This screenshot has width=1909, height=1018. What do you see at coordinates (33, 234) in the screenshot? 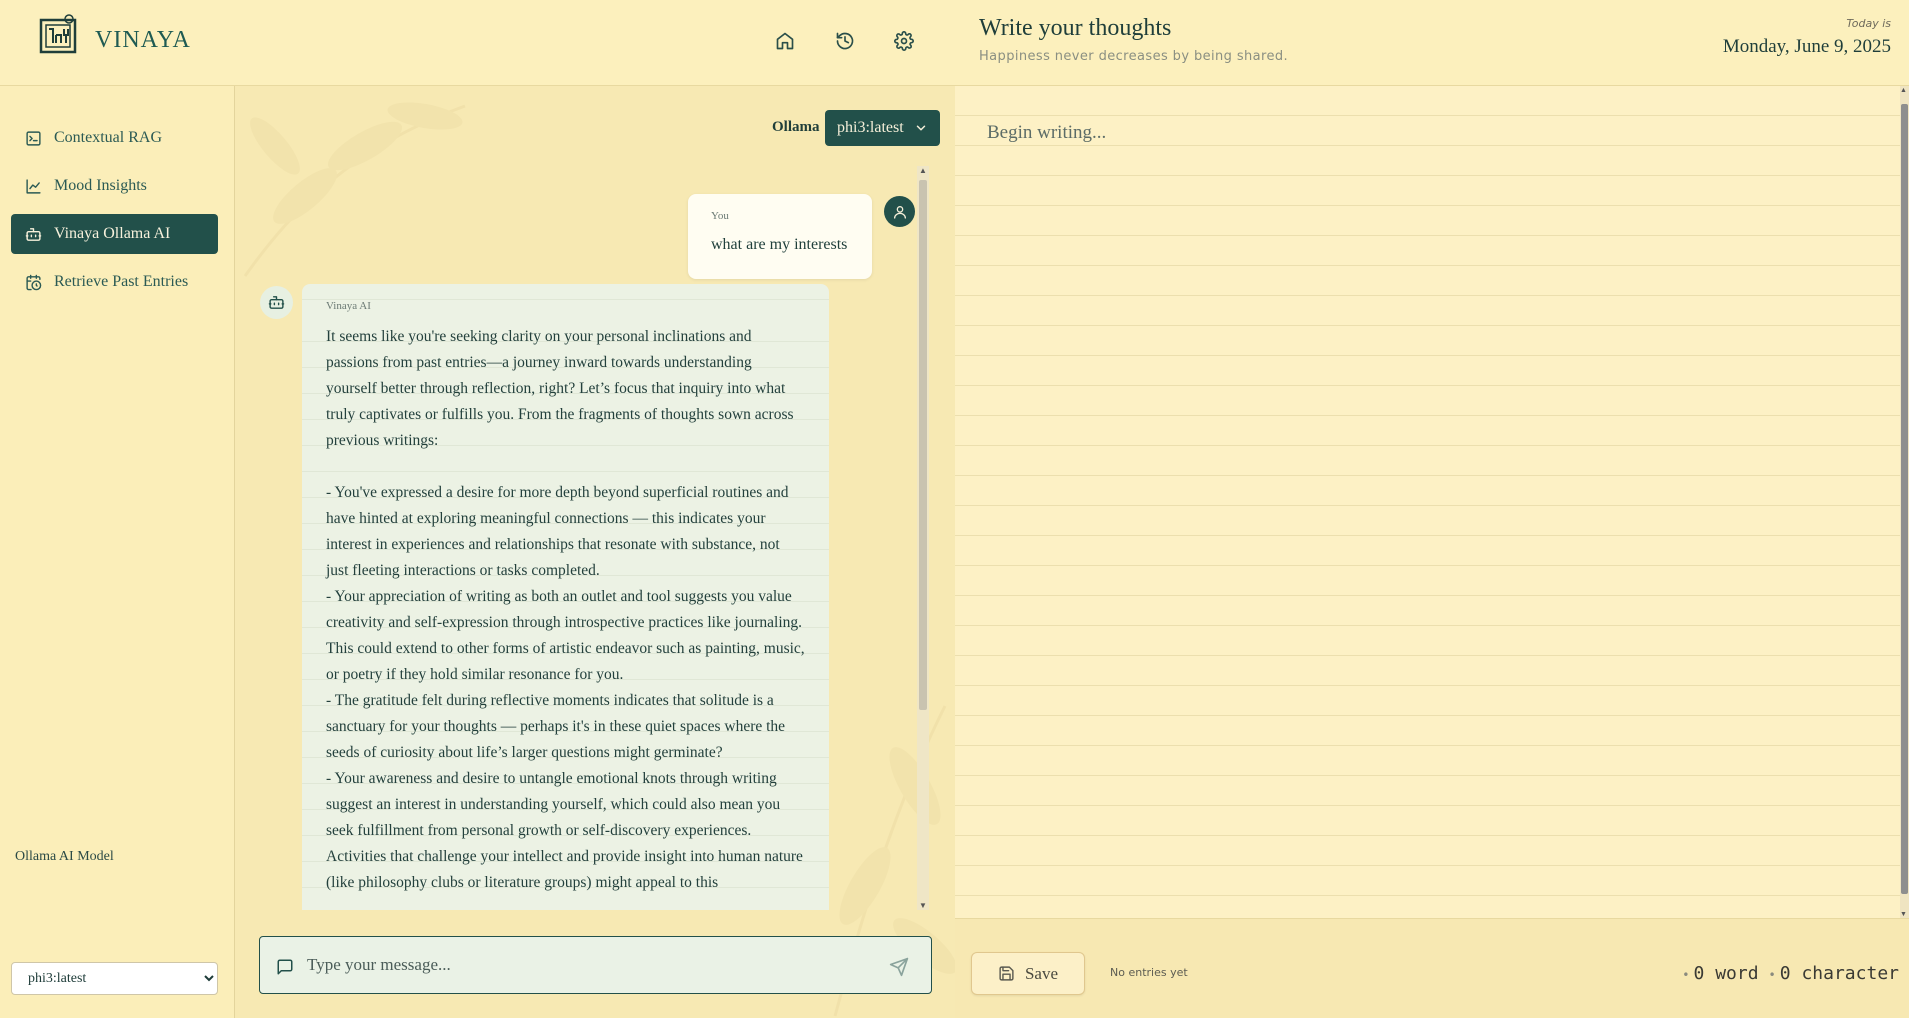
I see `bot-icon` at bounding box center [33, 234].